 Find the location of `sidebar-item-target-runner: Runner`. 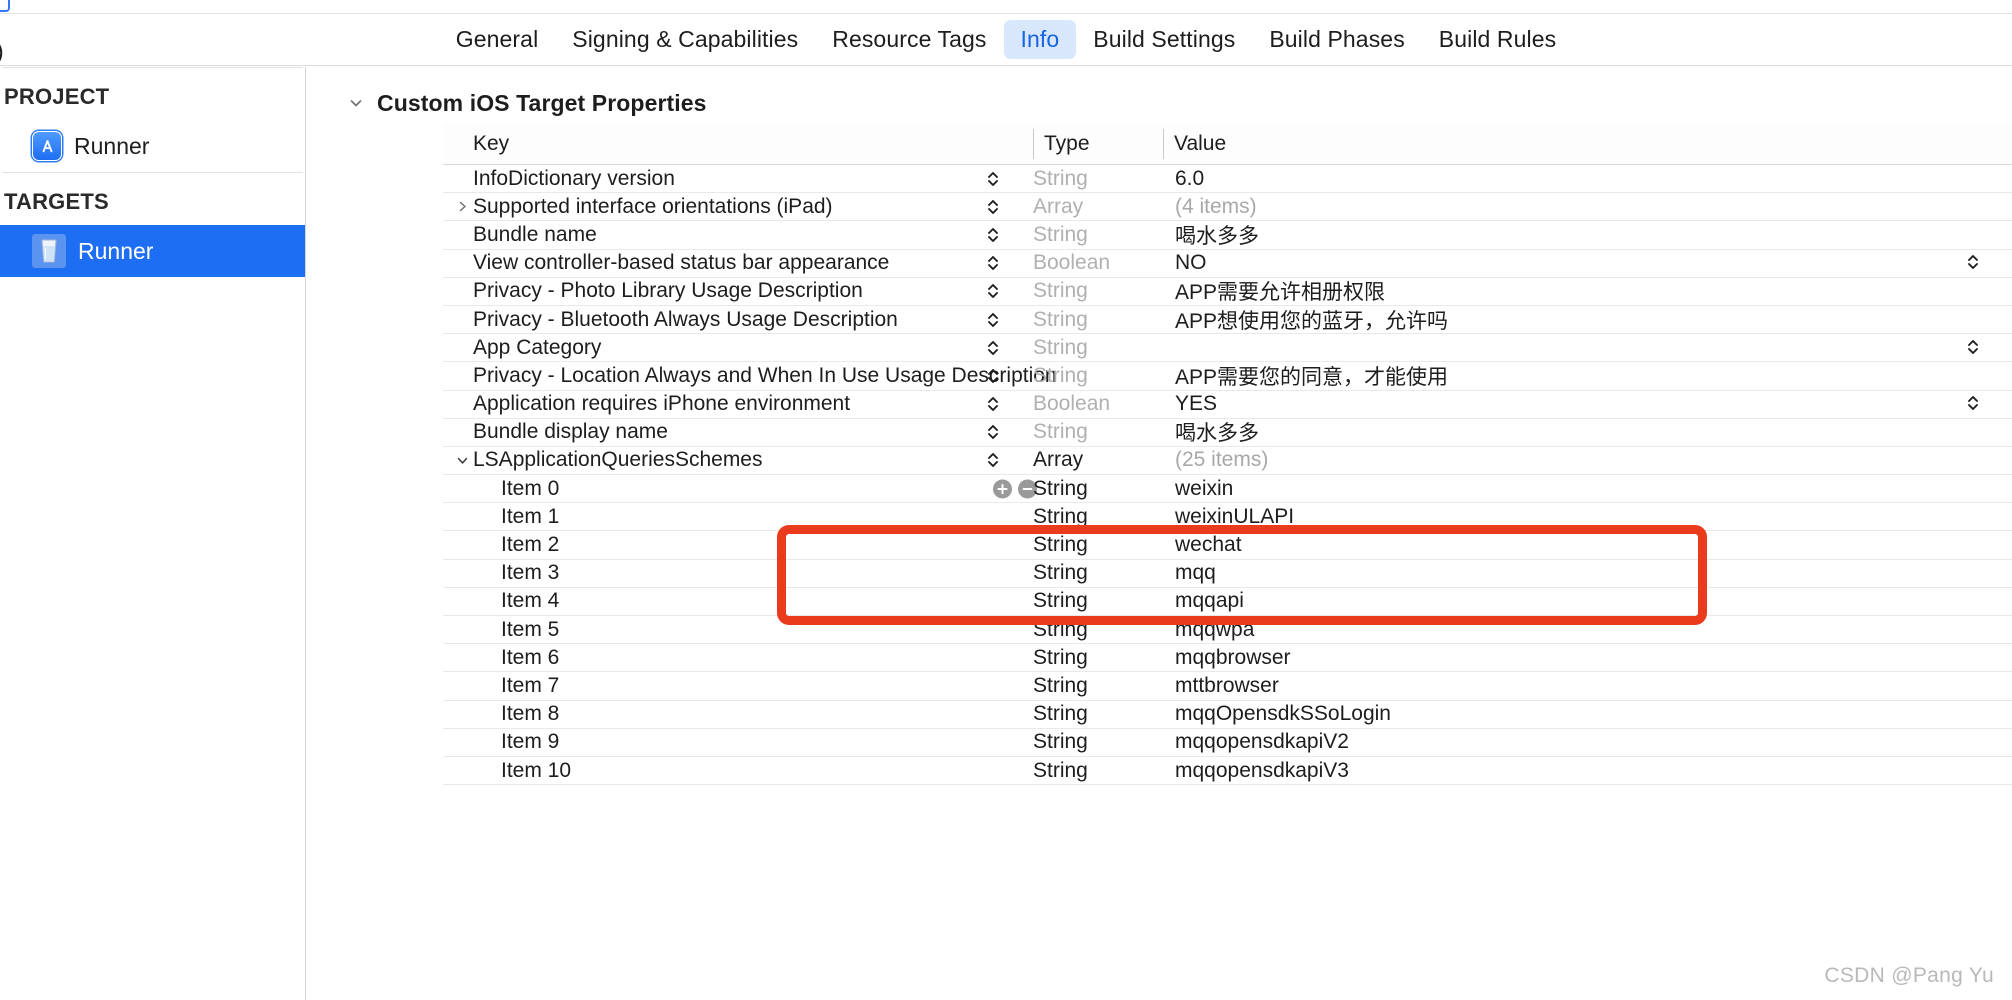

sidebar-item-target-runner: Runner is located at coordinates (152, 251).